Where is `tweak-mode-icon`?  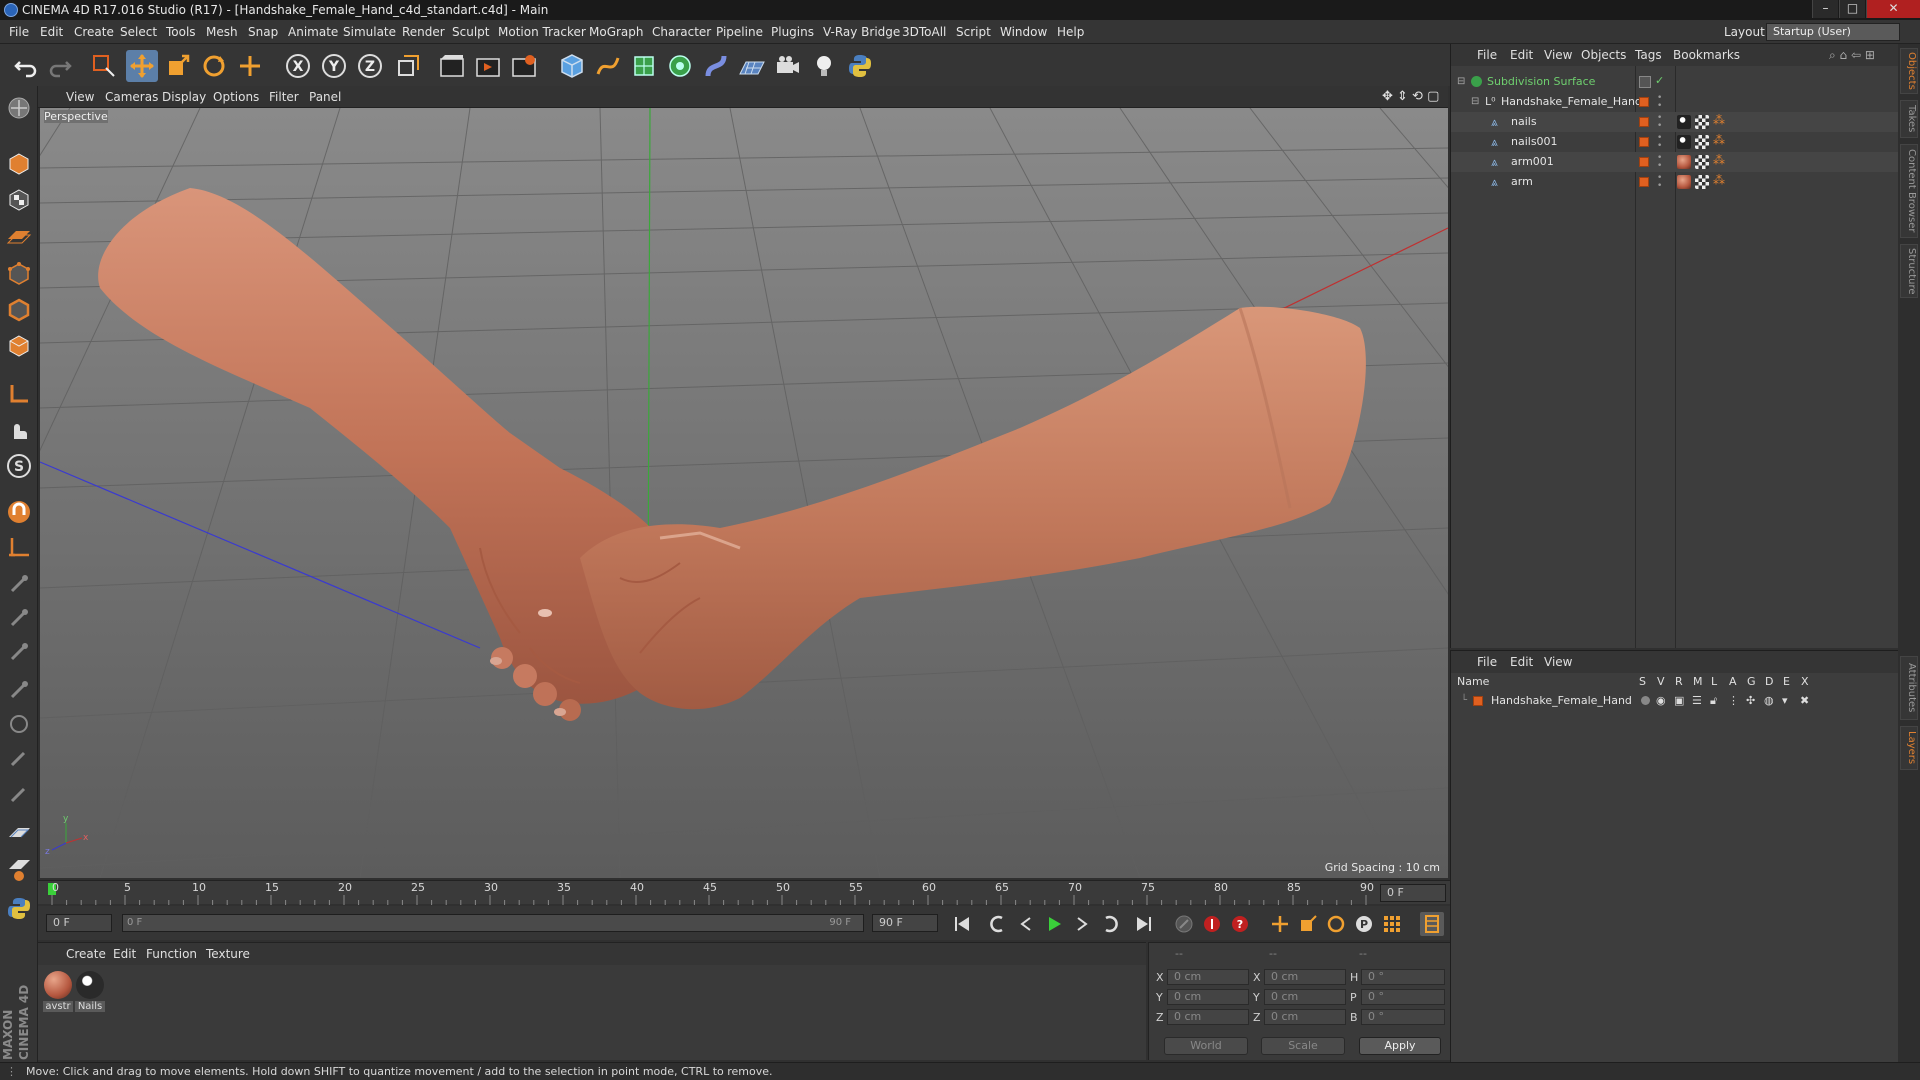 tweak-mode-icon is located at coordinates (19, 430).